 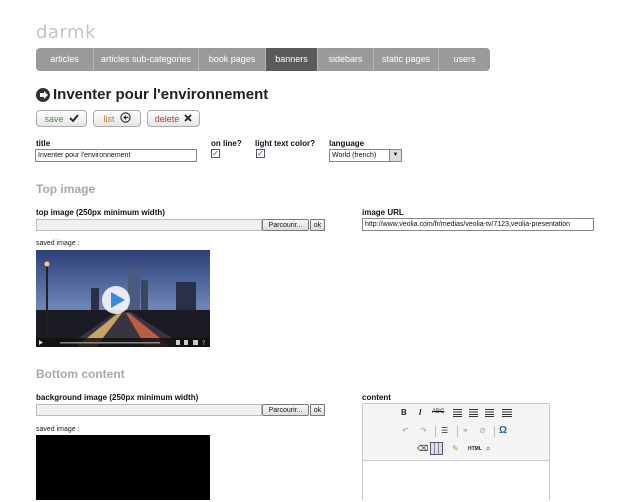 What do you see at coordinates (489, 413) in the screenshot?
I see `align-right-icon` at bounding box center [489, 413].